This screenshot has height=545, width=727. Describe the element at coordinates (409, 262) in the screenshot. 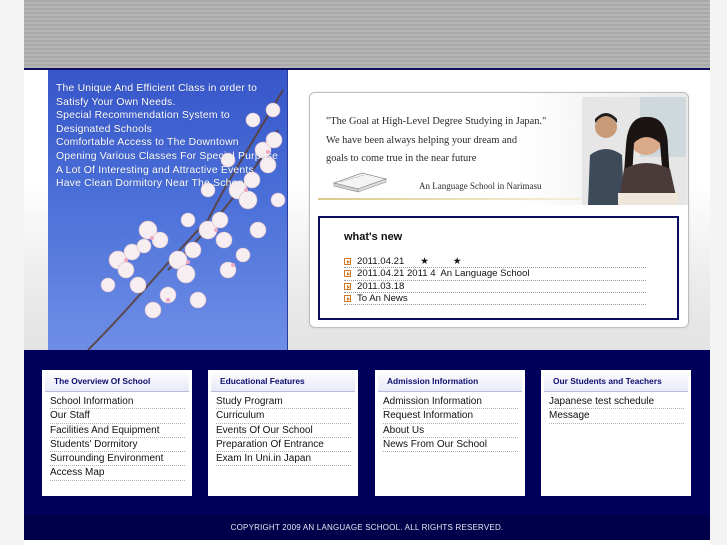

I see `news-item-text: 2011.04.21 ★ ★` at that location.